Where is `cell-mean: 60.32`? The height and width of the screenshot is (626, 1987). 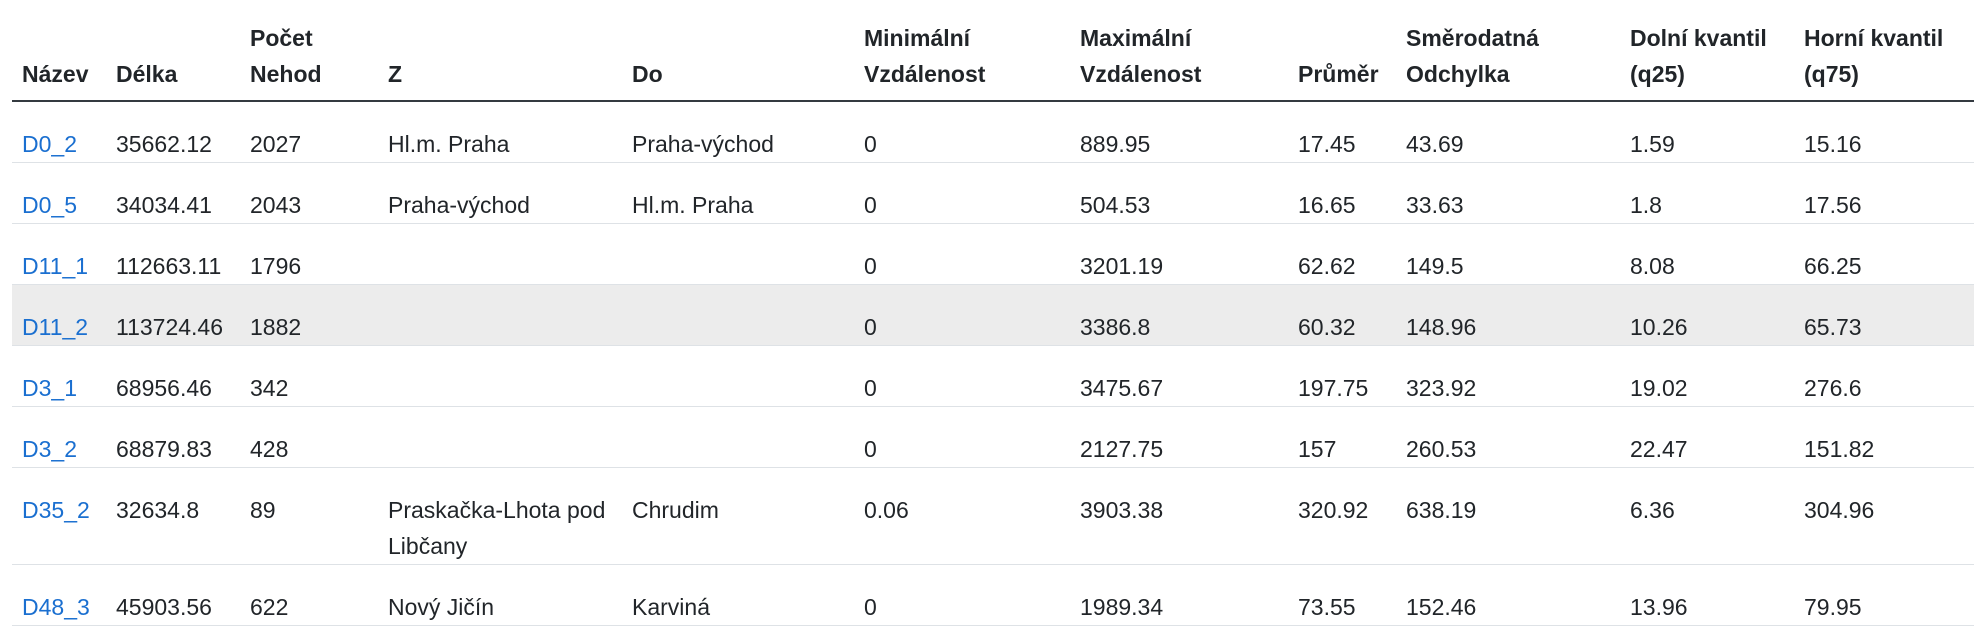
cell-mean: 60.32 is located at coordinates (1342, 315).